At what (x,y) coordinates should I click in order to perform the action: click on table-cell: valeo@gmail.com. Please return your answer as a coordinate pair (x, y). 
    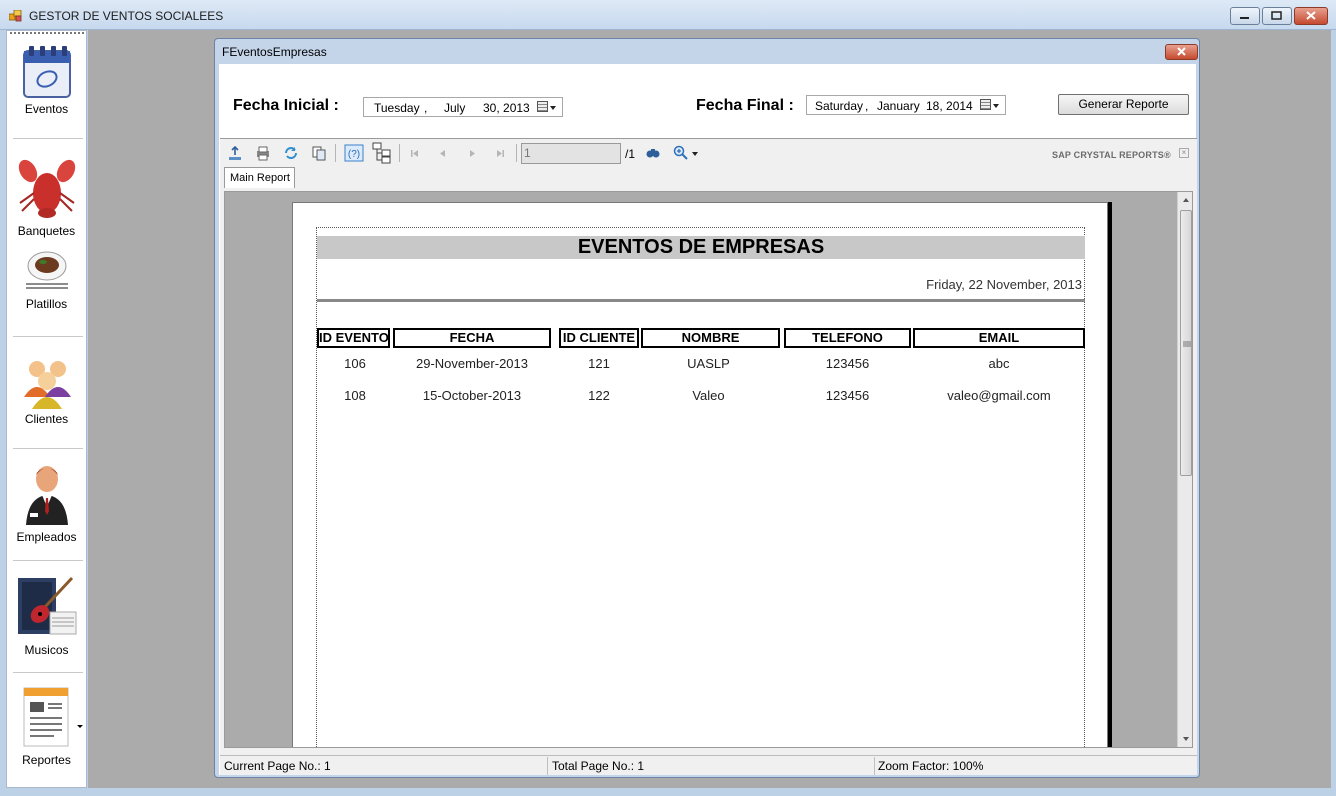
    Looking at the image, I should click on (999, 395).